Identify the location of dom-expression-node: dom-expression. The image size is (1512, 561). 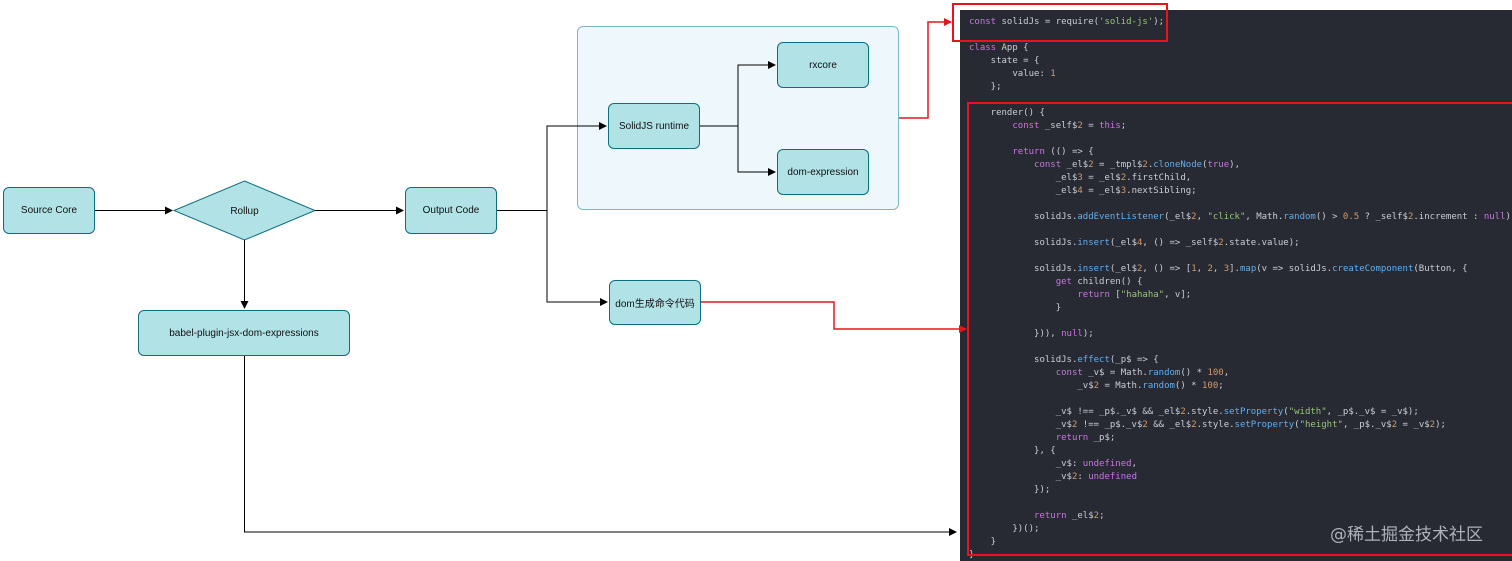
(823, 172).